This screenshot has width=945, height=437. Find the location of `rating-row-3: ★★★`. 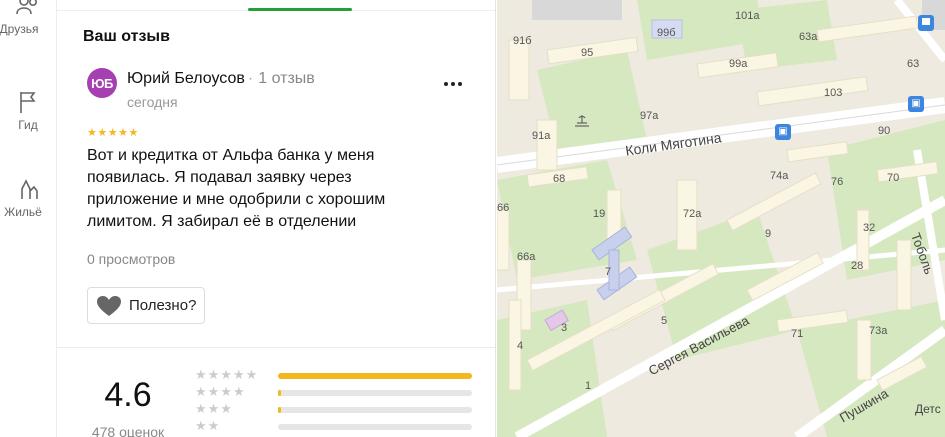

rating-row-3: ★★★ is located at coordinates (335, 408).